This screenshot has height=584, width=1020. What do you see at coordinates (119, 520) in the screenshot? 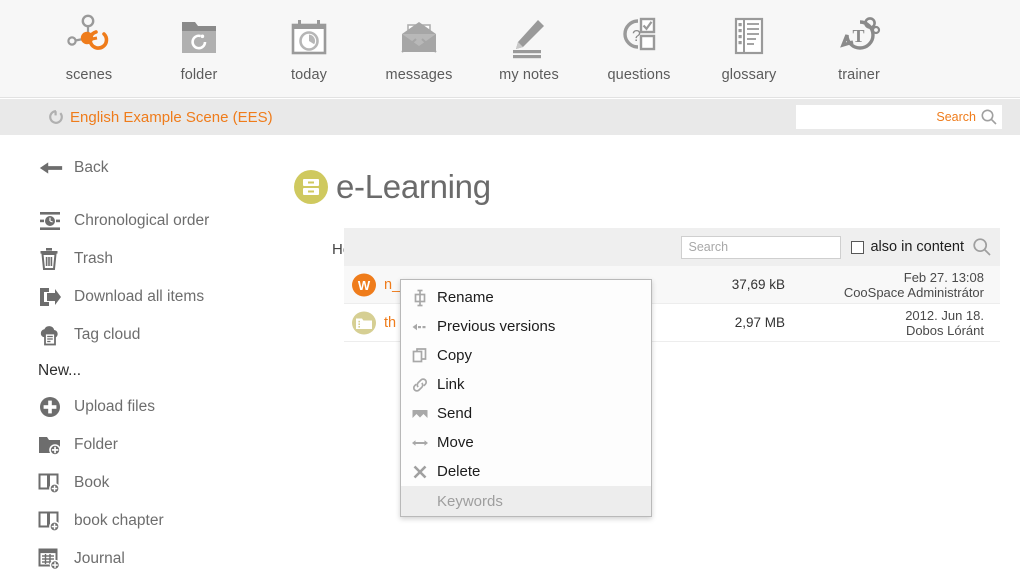
I see `sidebar-label: book chapter` at bounding box center [119, 520].